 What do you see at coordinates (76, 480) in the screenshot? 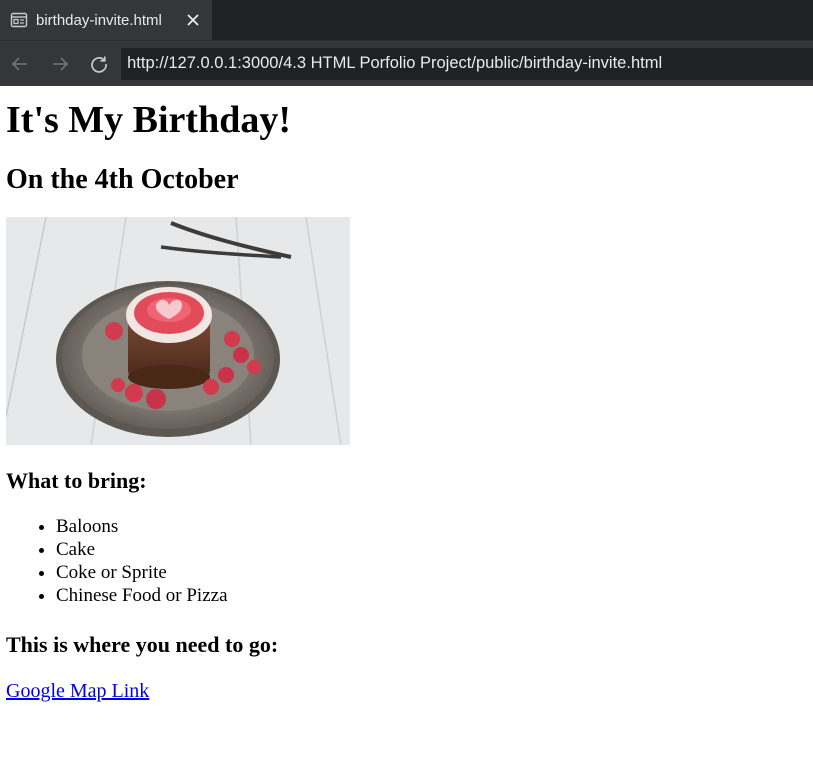
I see `bring-heading: What to bring:` at bounding box center [76, 480].